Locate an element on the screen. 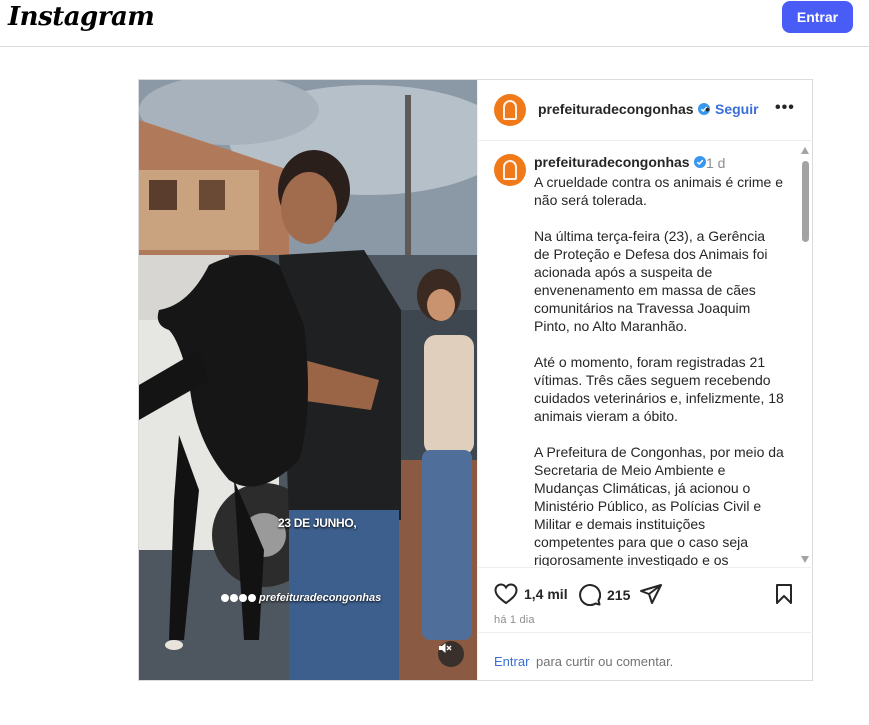 The image size is (869, 725). caption-username-text: prefeituradecongonhas is located at coordinates (612, 162).